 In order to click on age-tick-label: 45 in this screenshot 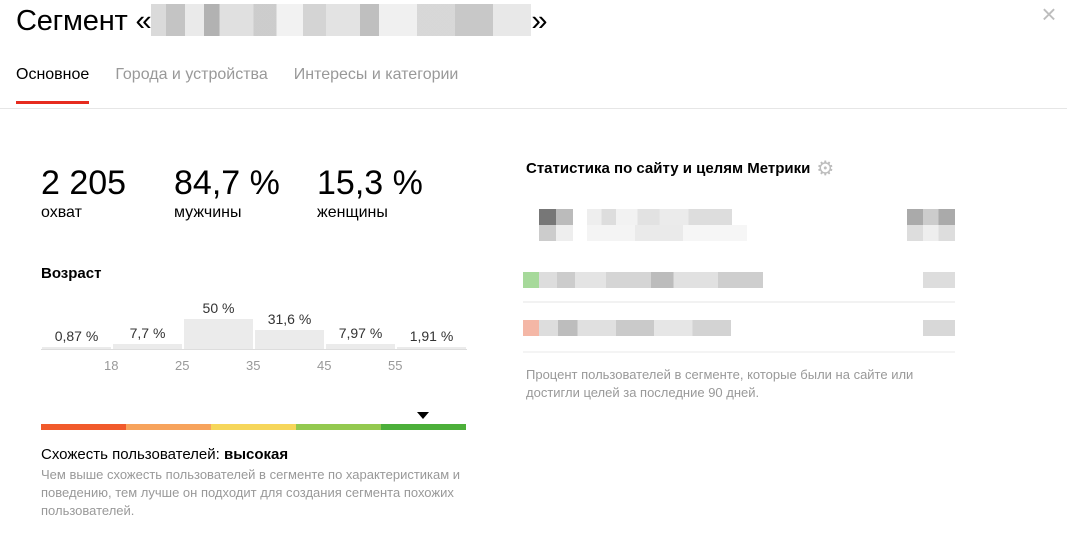, I will do `click(324, 365)`.